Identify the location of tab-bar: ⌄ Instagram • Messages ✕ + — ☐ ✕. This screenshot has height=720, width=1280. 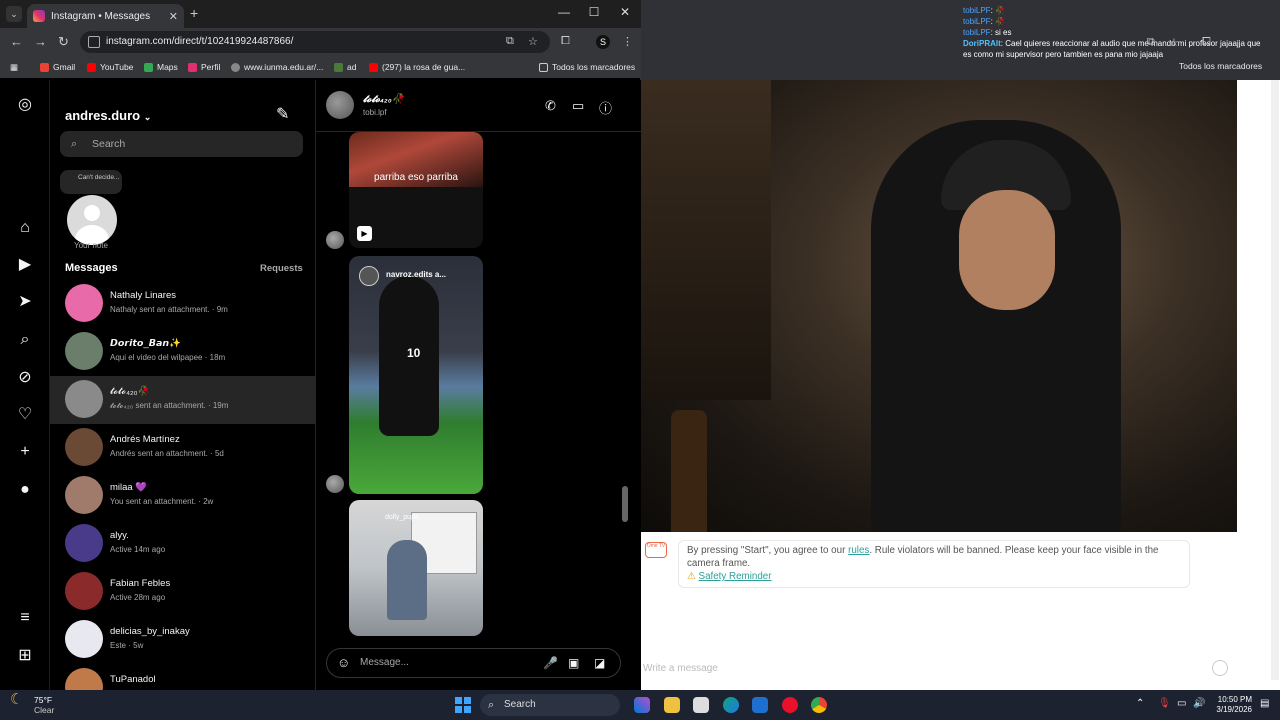
(320, 14).